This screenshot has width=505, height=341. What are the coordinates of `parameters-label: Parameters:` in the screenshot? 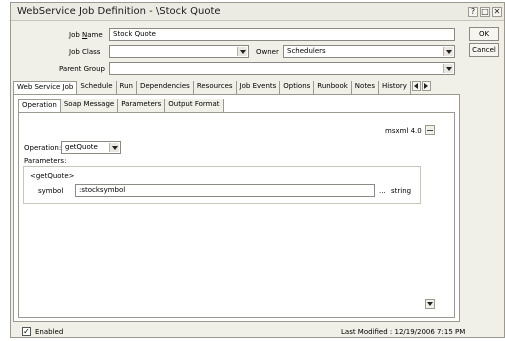 It's located at (45, 161).